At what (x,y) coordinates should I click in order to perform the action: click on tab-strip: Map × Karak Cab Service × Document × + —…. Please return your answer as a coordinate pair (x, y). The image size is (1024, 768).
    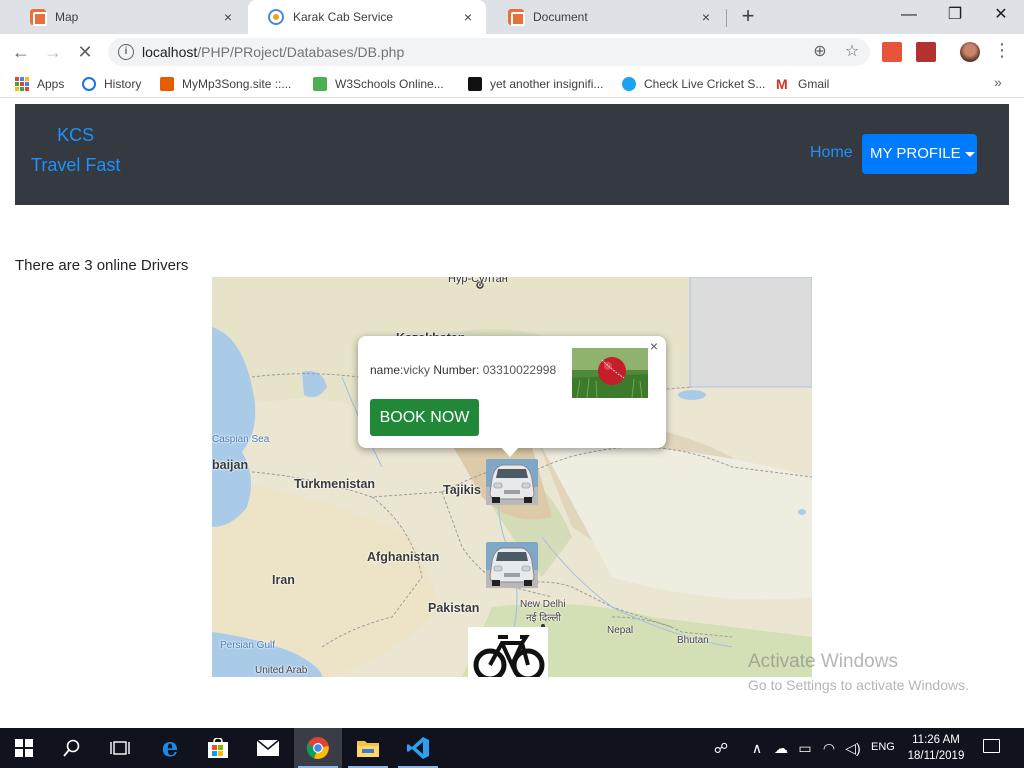
    Looking at the image, I should click on (512, 17).